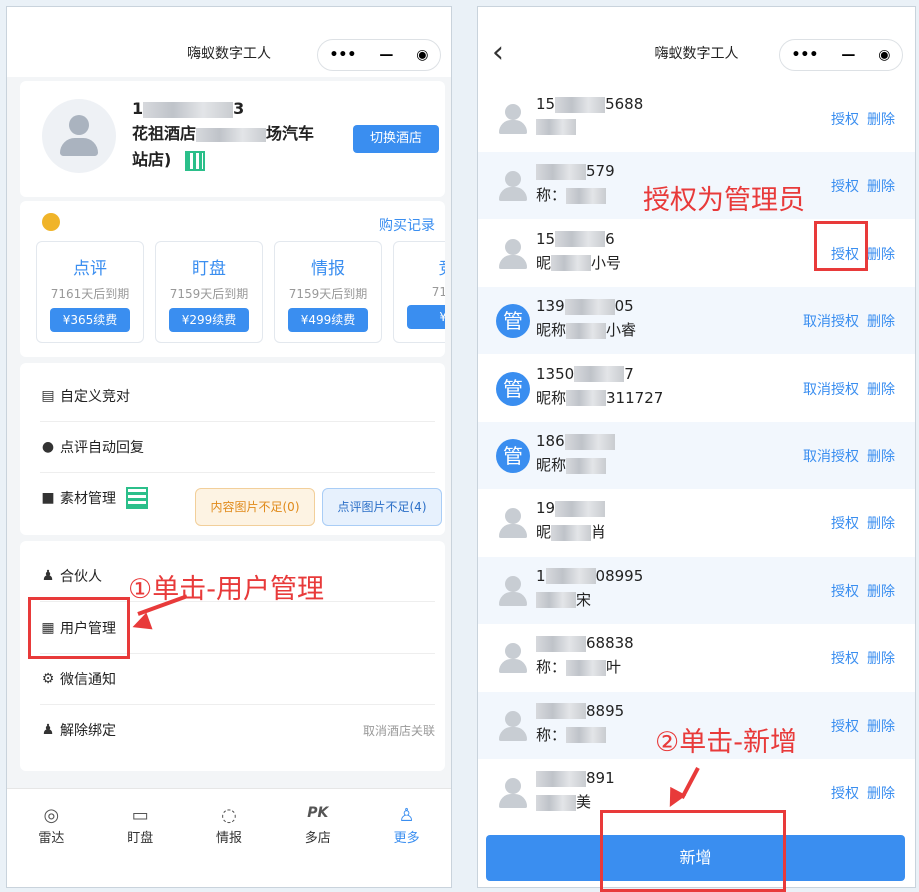 This screenshot has height=892, width=919. What do you see at coordinates (90, 320) in the screenshot?
I see `renew-button: ¥365续费` at bounding box center [90, 320].